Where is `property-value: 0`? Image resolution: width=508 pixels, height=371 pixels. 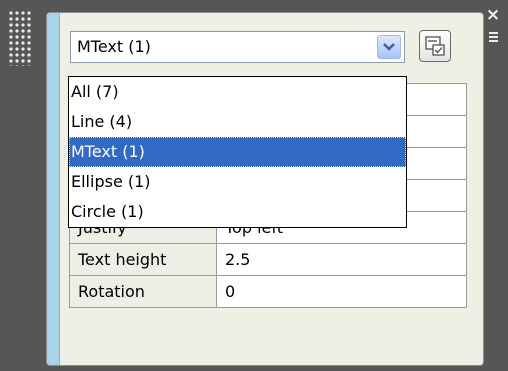
property-value: 0 is located at coordinates (341, 291).